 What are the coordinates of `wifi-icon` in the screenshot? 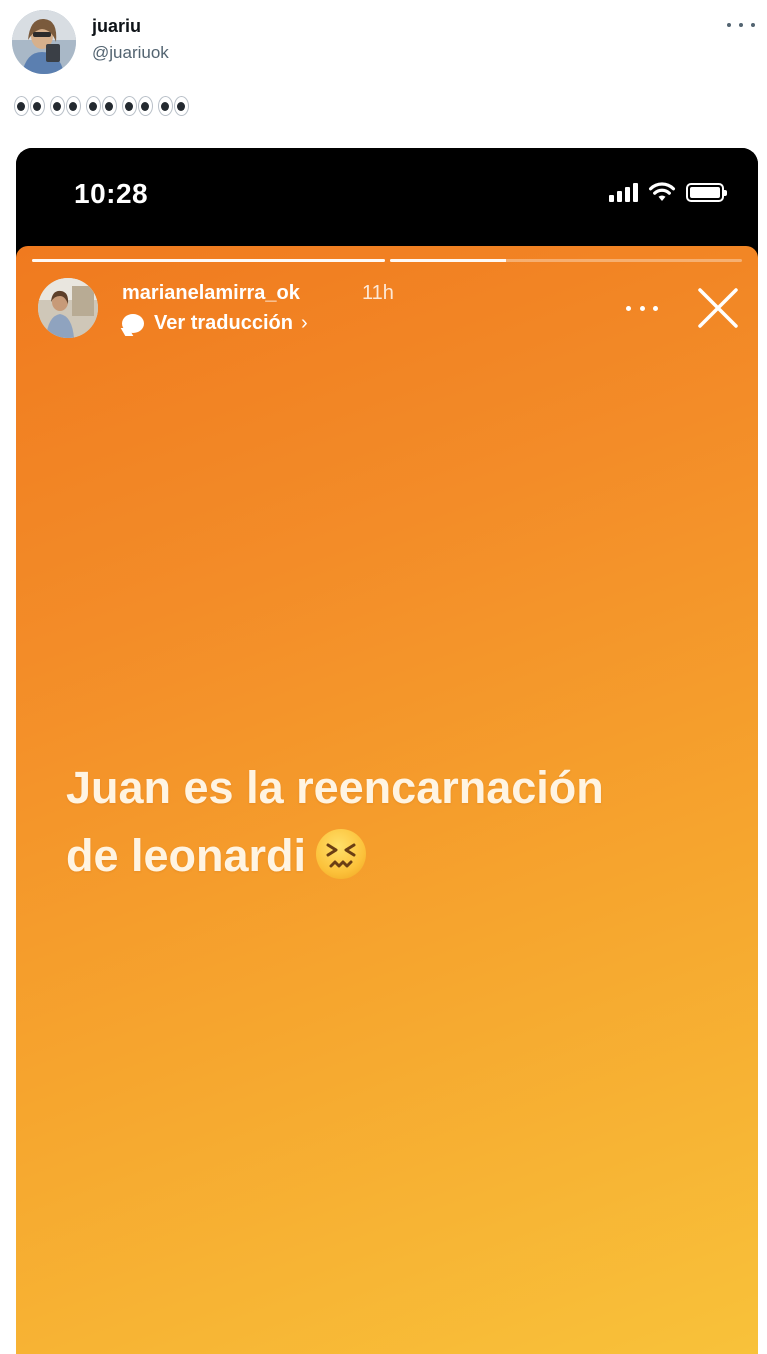 It's located at (662, 191).